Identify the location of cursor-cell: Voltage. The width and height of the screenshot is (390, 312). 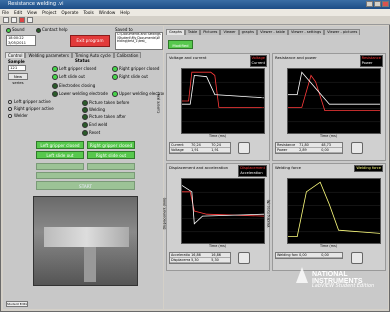
(177, 150).